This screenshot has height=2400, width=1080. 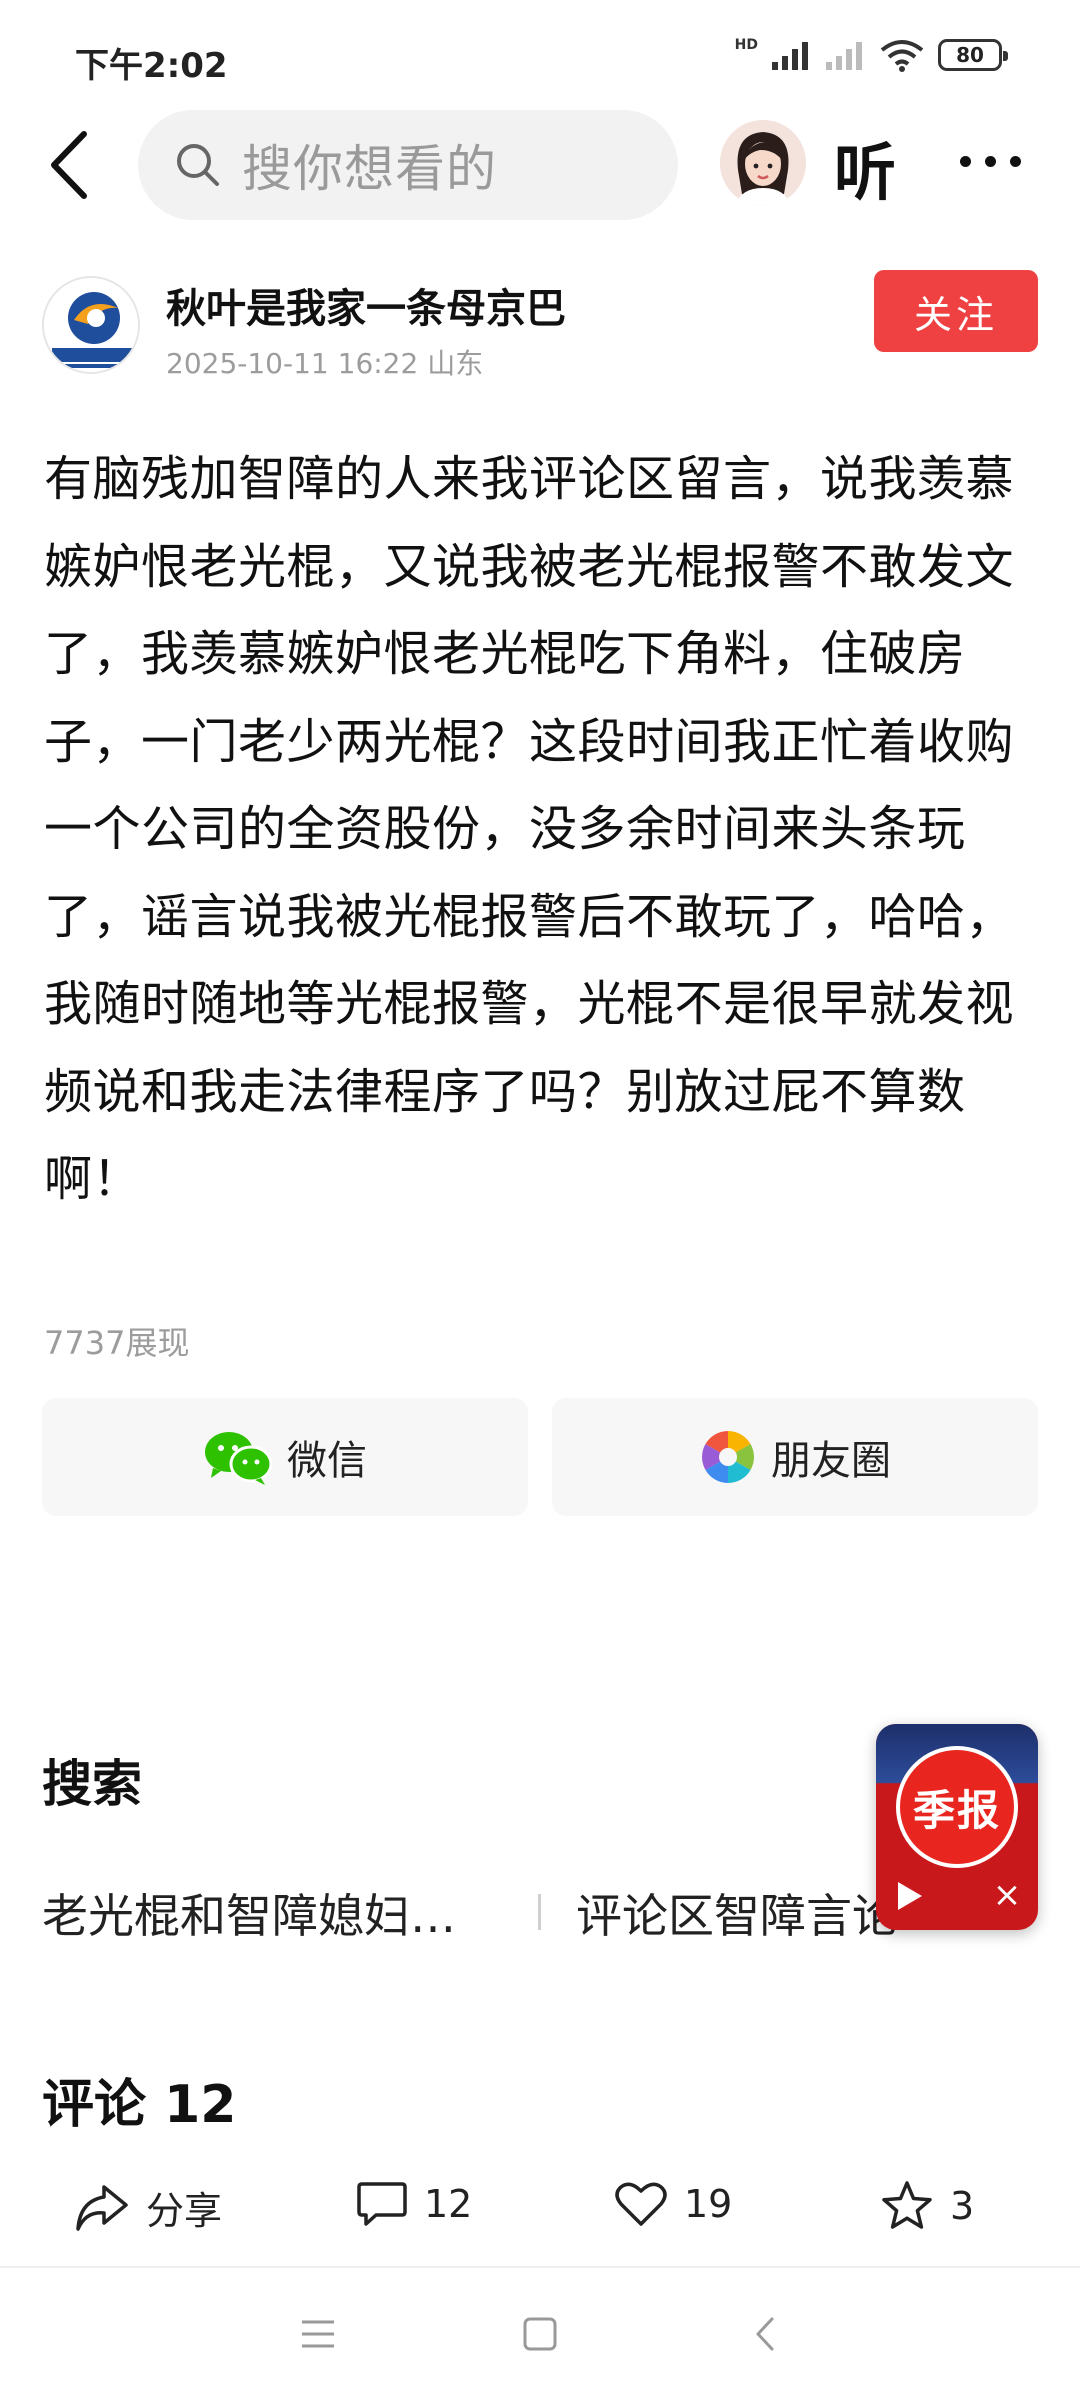 I want to click on impressions-count: 7737展现, so click(x=117, y=1343).